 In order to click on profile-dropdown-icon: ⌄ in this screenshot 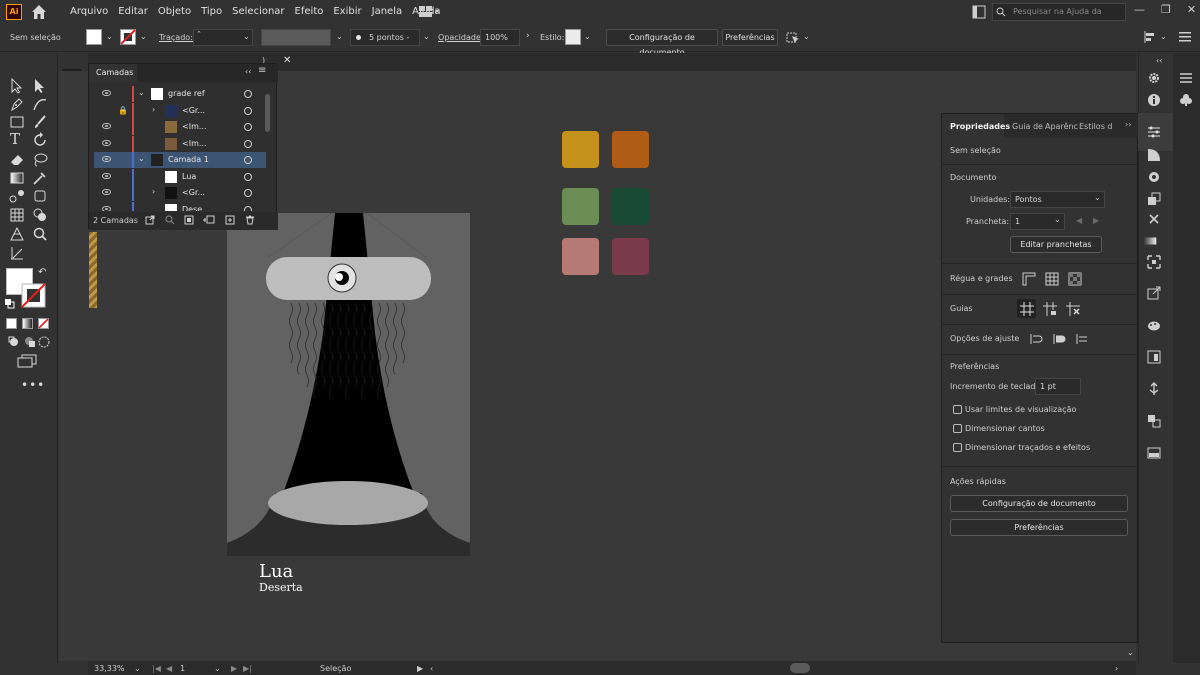, I will do `click(339, 36)`.